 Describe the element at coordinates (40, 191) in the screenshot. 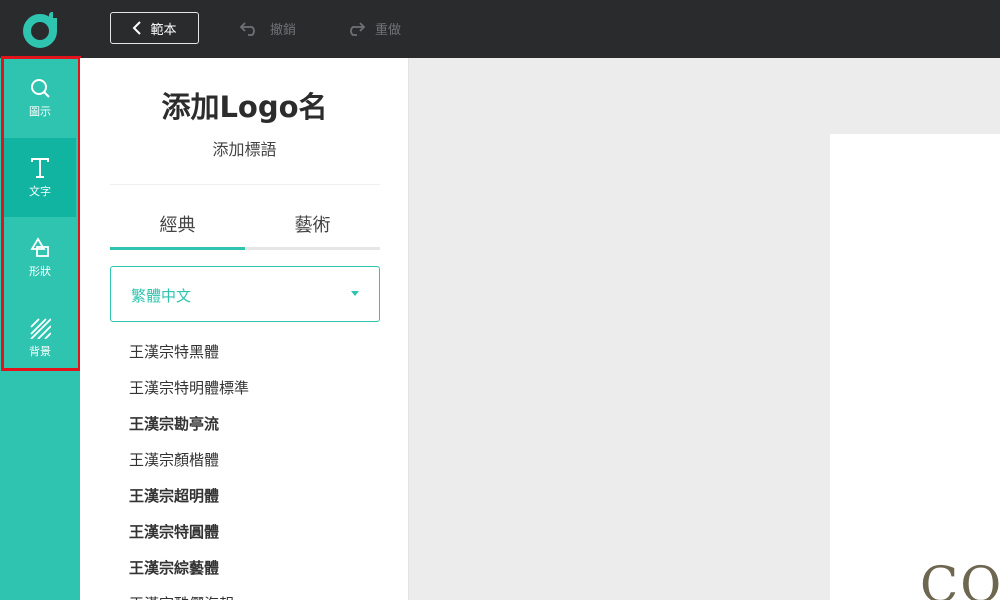

I see `rail-item-label: 文字` at that location.